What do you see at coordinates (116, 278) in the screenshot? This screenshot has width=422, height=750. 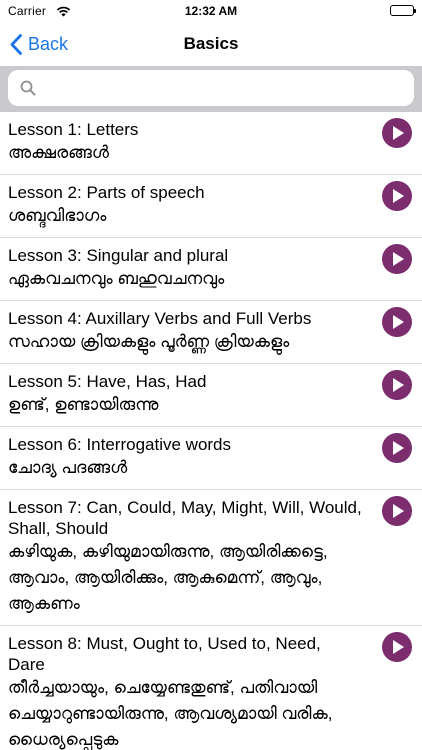 I see `lesson-subtitle: ഏകവചനവും ബഹുവചനവും` at bounding box center [116, 278].